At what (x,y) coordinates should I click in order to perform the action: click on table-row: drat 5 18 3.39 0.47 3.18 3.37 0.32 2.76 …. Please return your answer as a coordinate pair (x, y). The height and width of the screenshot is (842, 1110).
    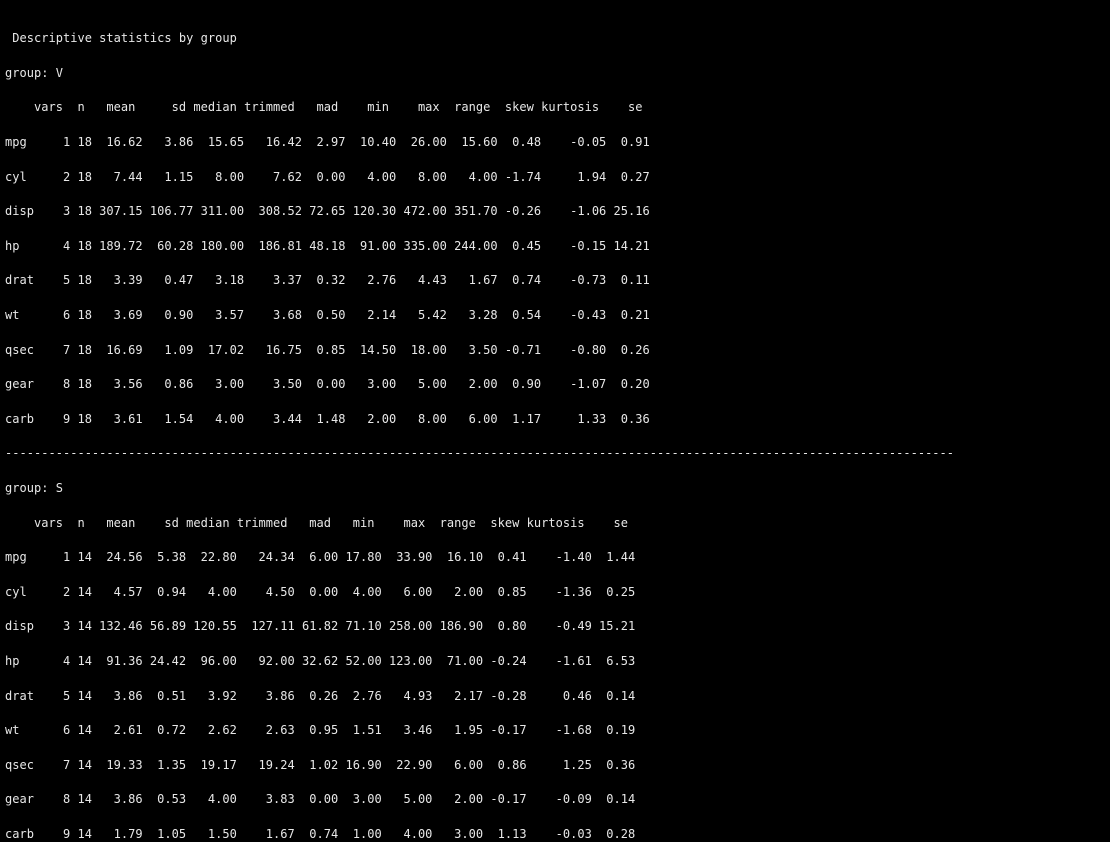
    Looking at the image, I should click on (327, 280).